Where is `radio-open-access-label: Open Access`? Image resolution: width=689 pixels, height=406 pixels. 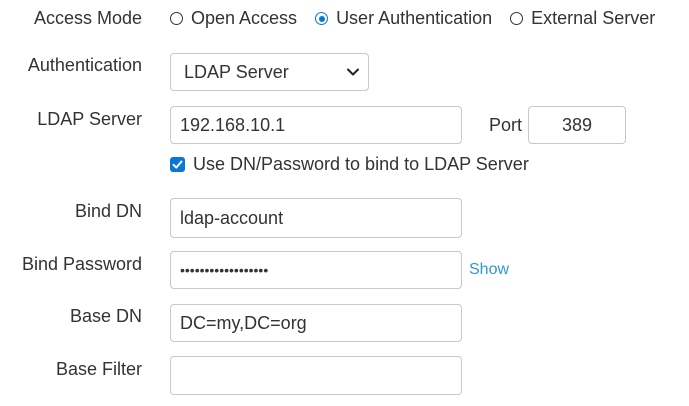
radio-open-access-label: Open Access is located at coordinates (244, 18).